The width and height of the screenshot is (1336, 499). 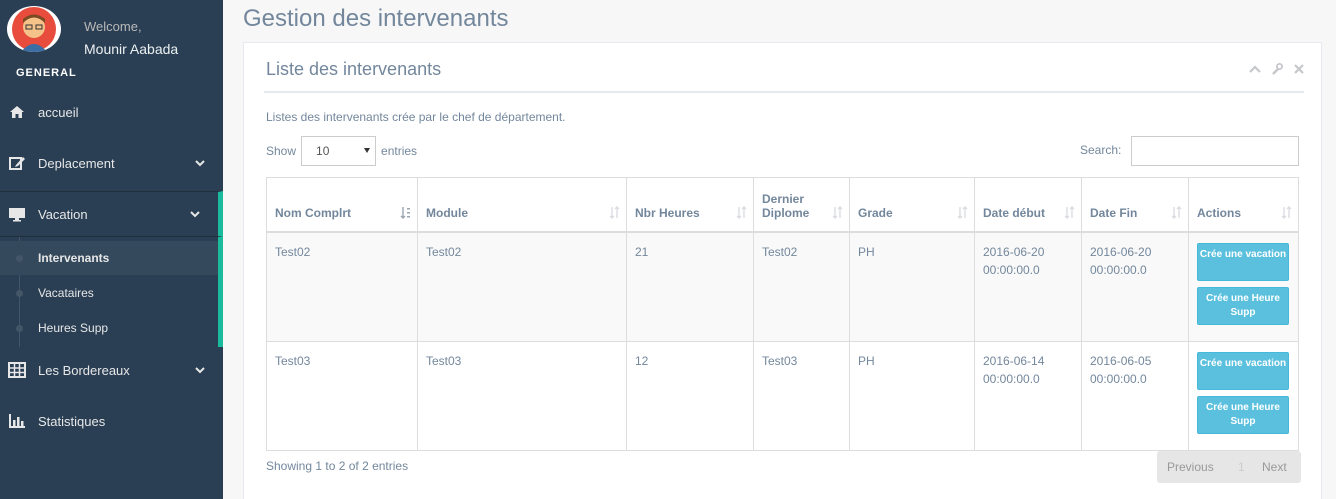 What do you see at coordinates (1215, 151) in the screenshot?
I see `search-input` at bounding box center [1215, 151].